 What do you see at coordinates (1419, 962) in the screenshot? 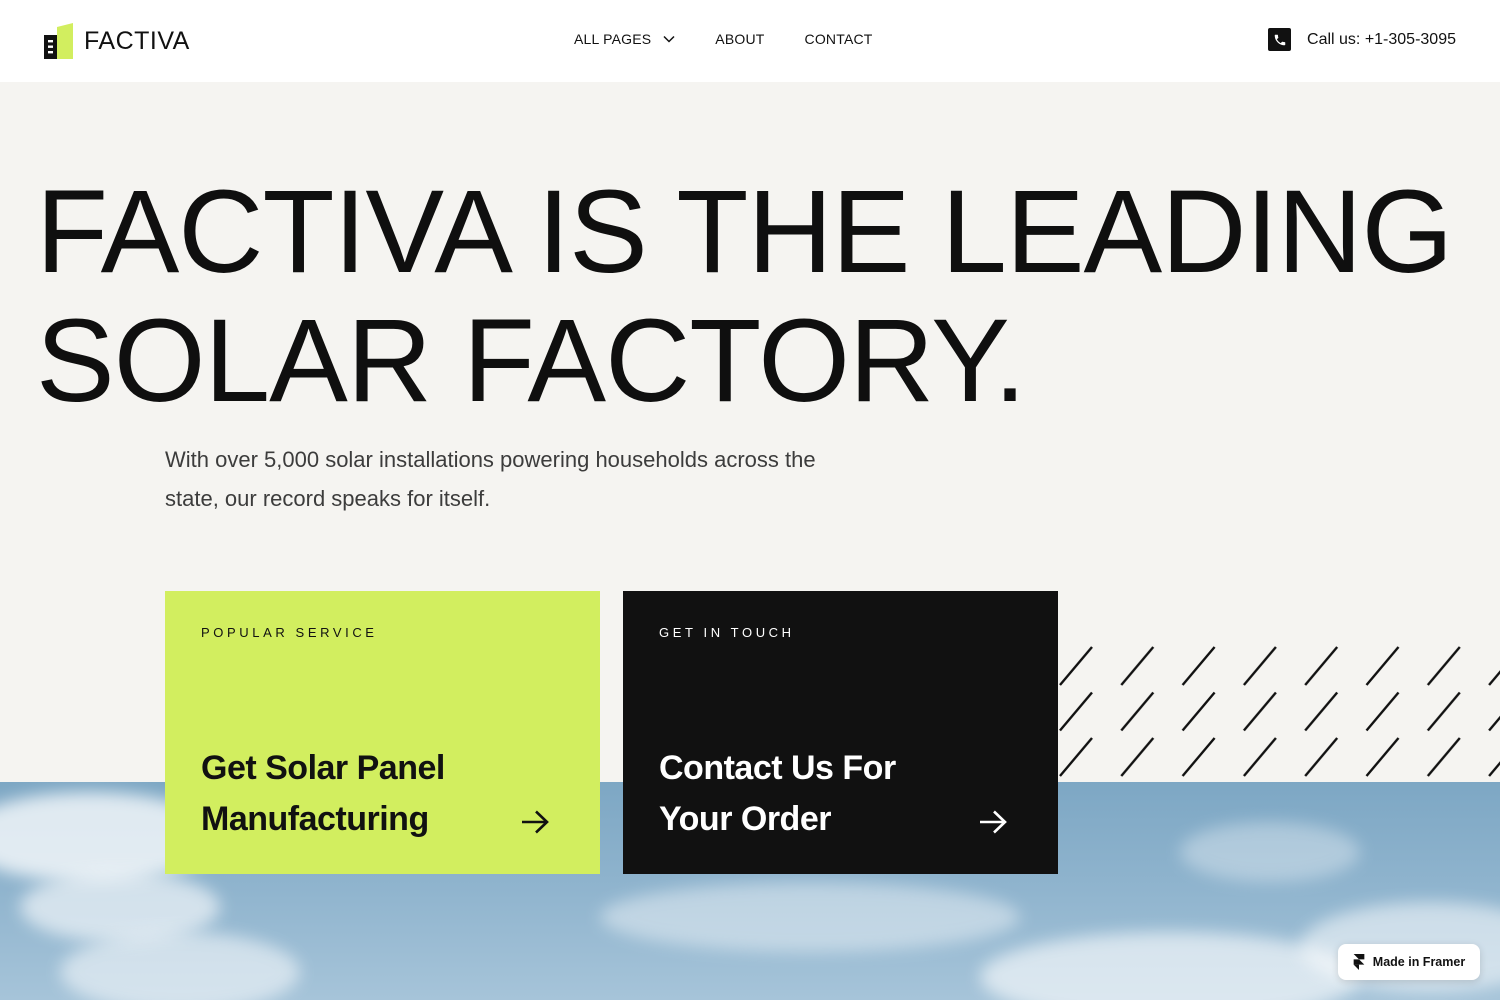
I see `made-in-framer-label: Made in Framer` at bounding box center [1419, 962].